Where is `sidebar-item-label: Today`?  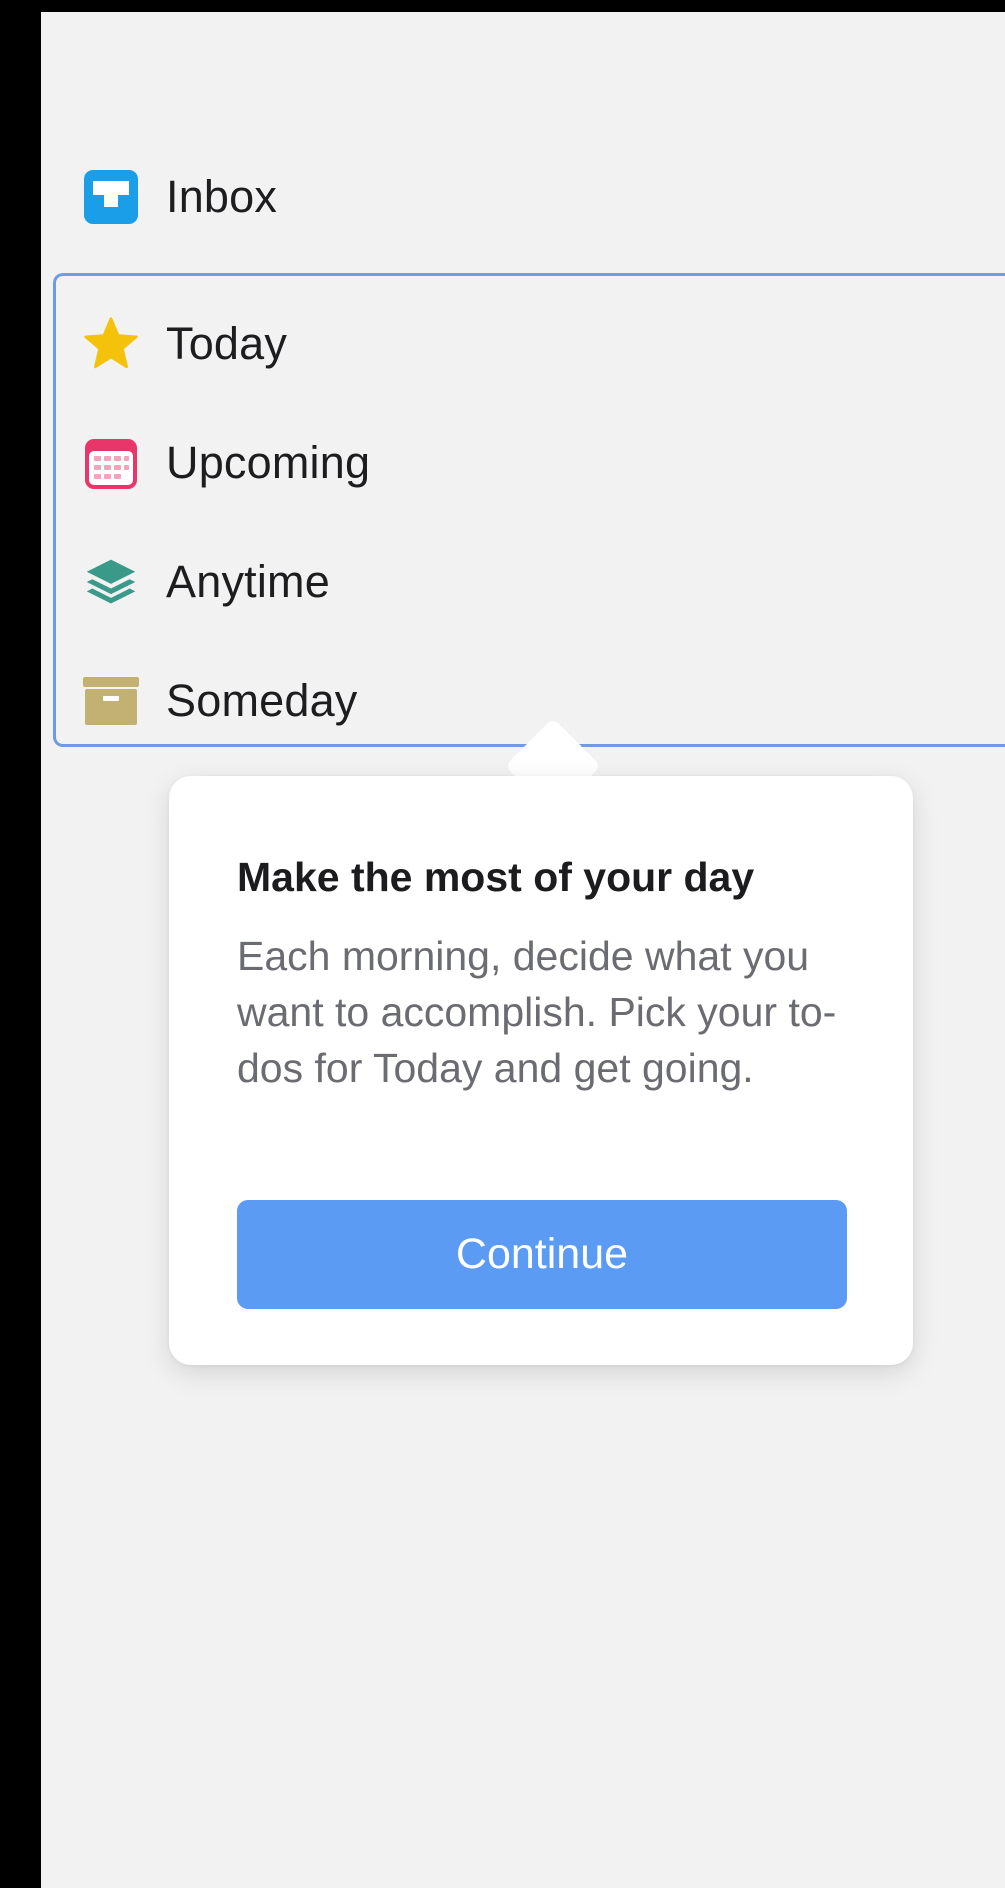 sidebar-item-label: Today is located at coordinates (227, 343).